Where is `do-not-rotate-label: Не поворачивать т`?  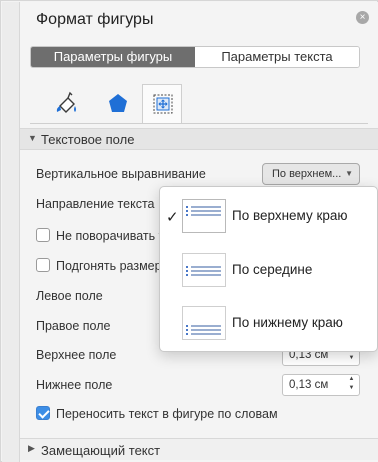
do-not-rotate-label: Не поворачивать т is located at coordinates (110, 236).